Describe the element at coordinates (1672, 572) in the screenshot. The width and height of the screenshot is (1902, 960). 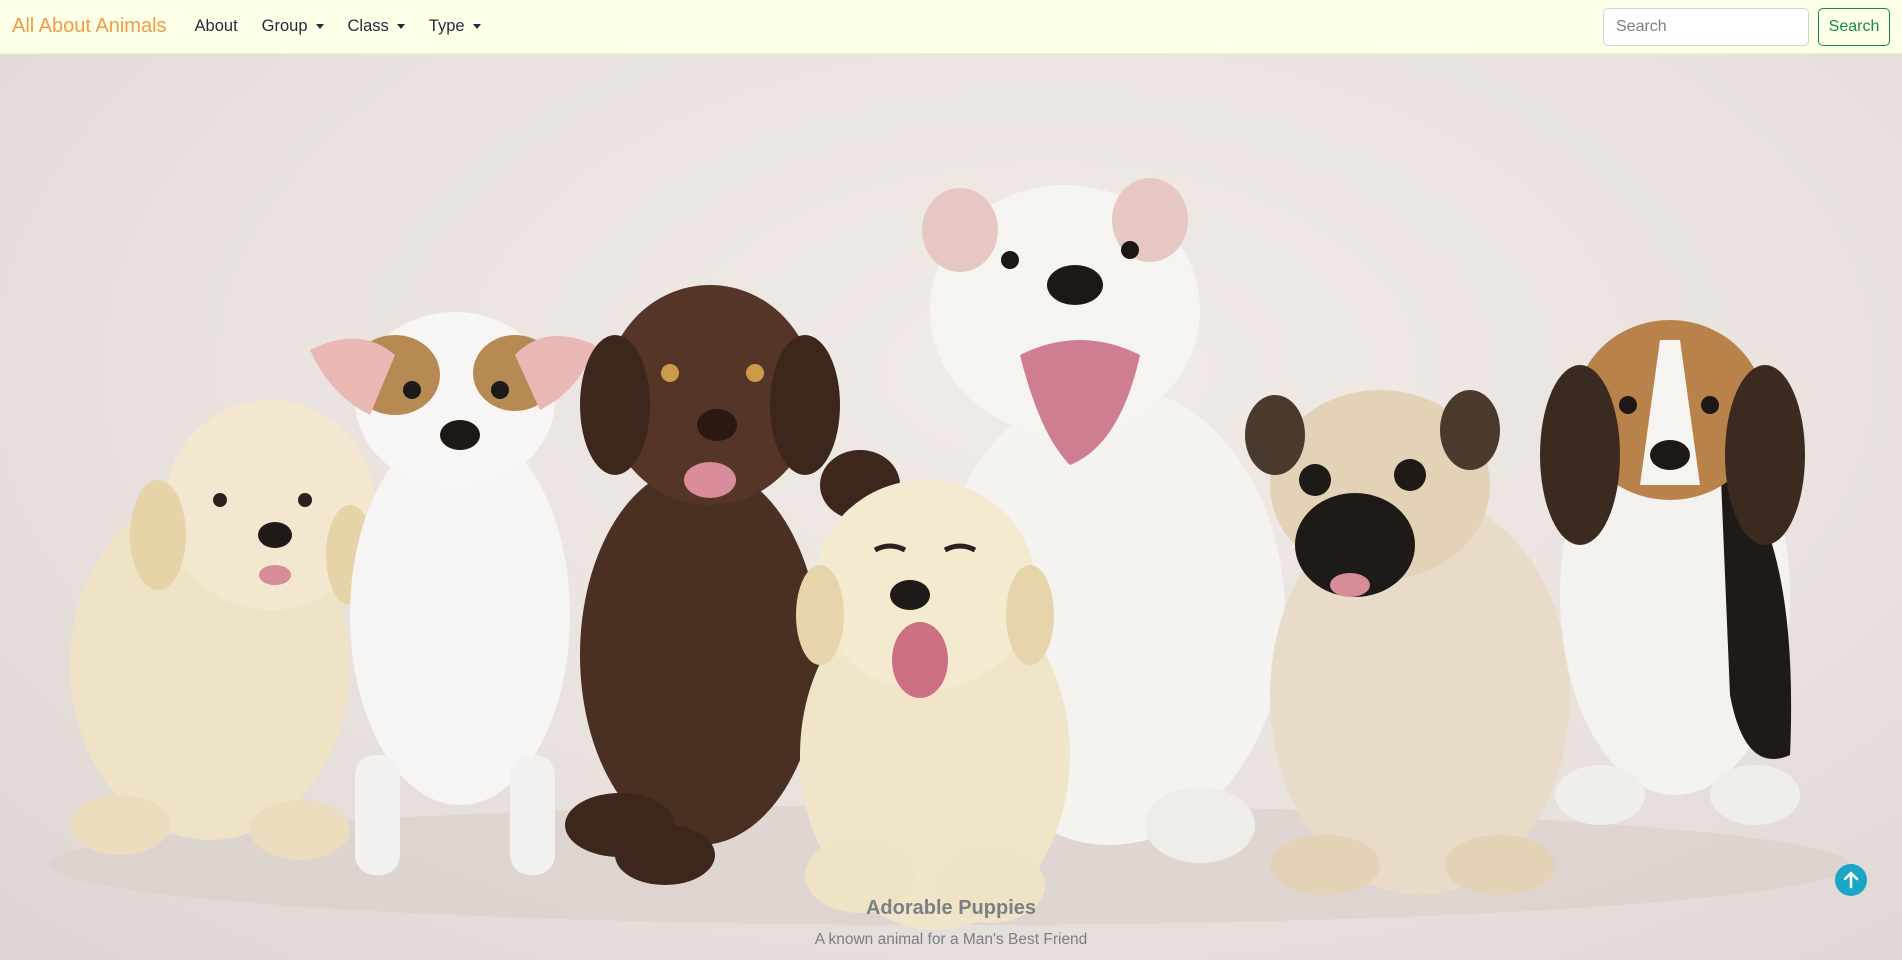
I see `puppy-beagle` at that location.